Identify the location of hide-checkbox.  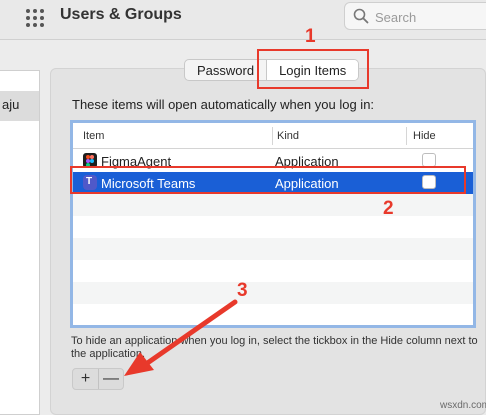
(429, 160).